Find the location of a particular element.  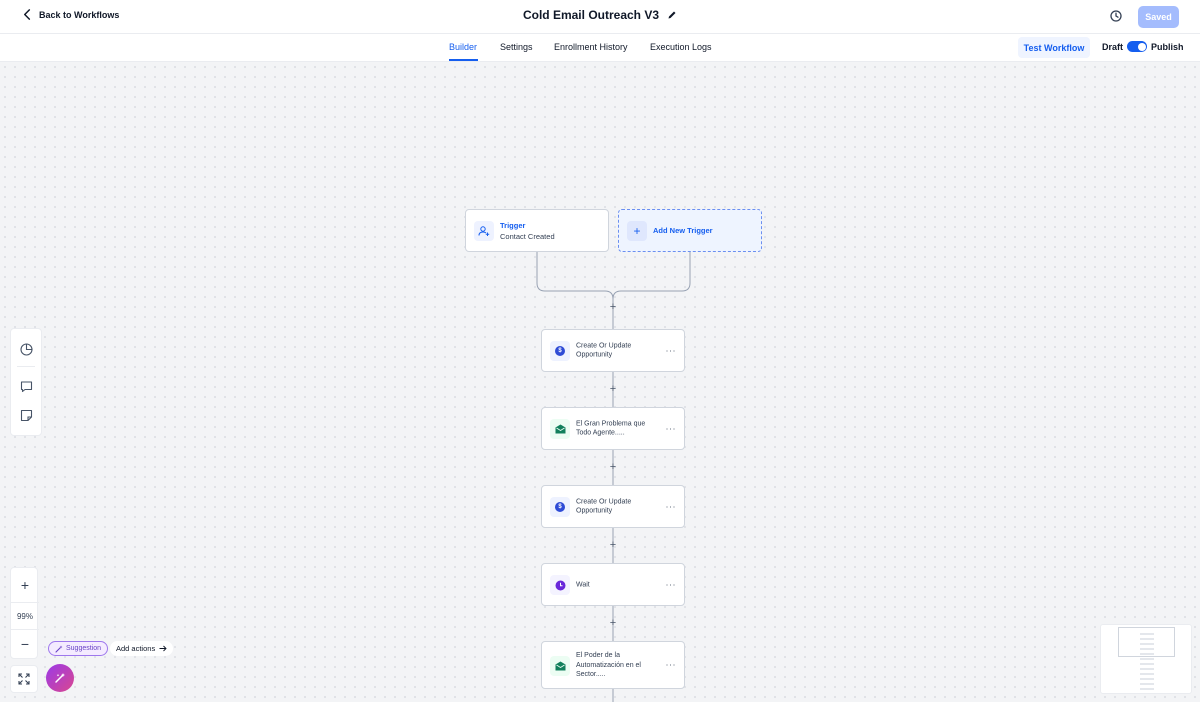

pie-chart-icon is located at coordinates (26, 349).